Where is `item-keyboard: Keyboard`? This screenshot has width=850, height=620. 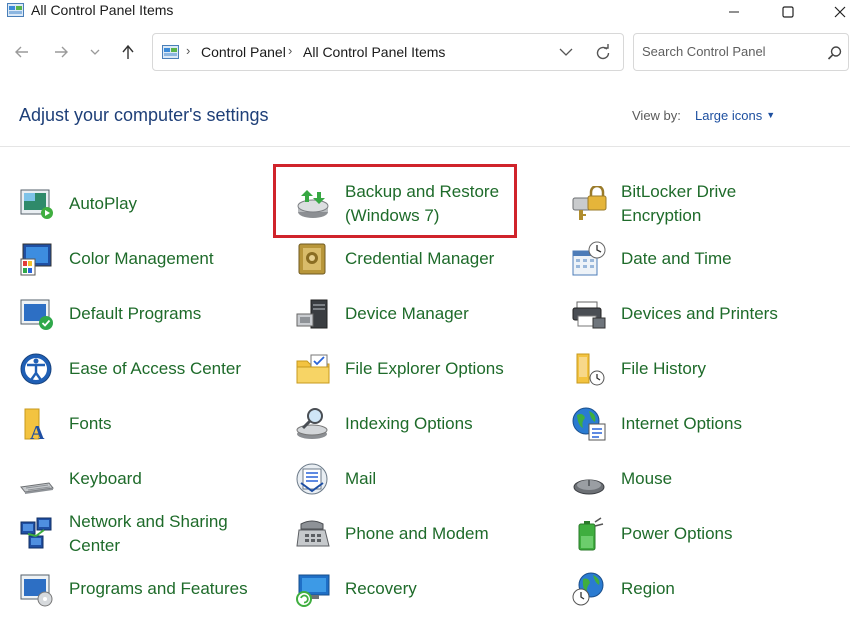
item-keyboard: Keyboard is located at coordinates (149, 480).